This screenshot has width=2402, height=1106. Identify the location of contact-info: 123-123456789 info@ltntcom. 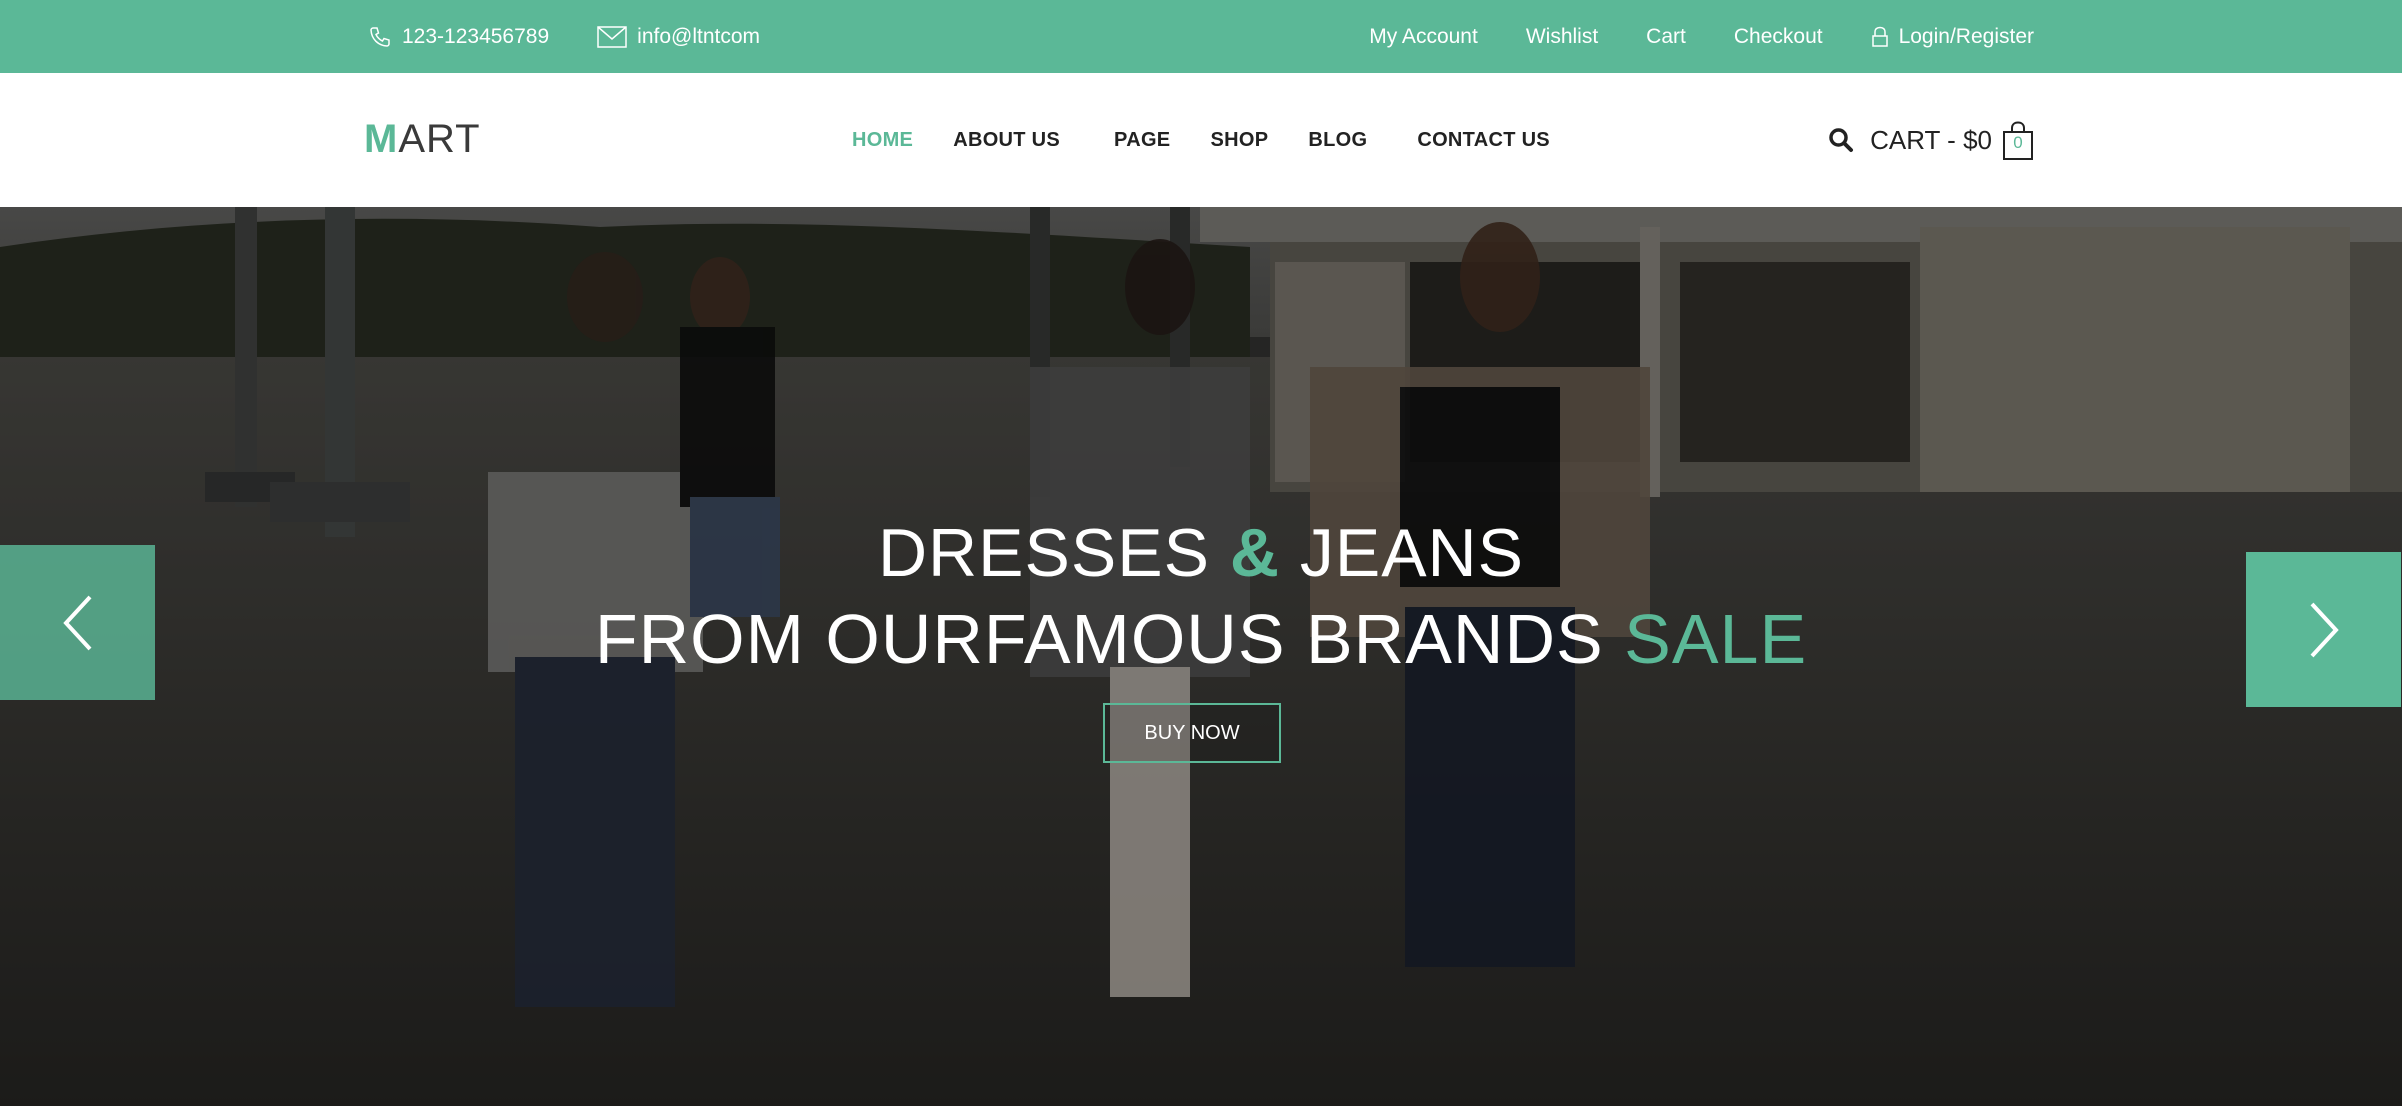
(588, 36).